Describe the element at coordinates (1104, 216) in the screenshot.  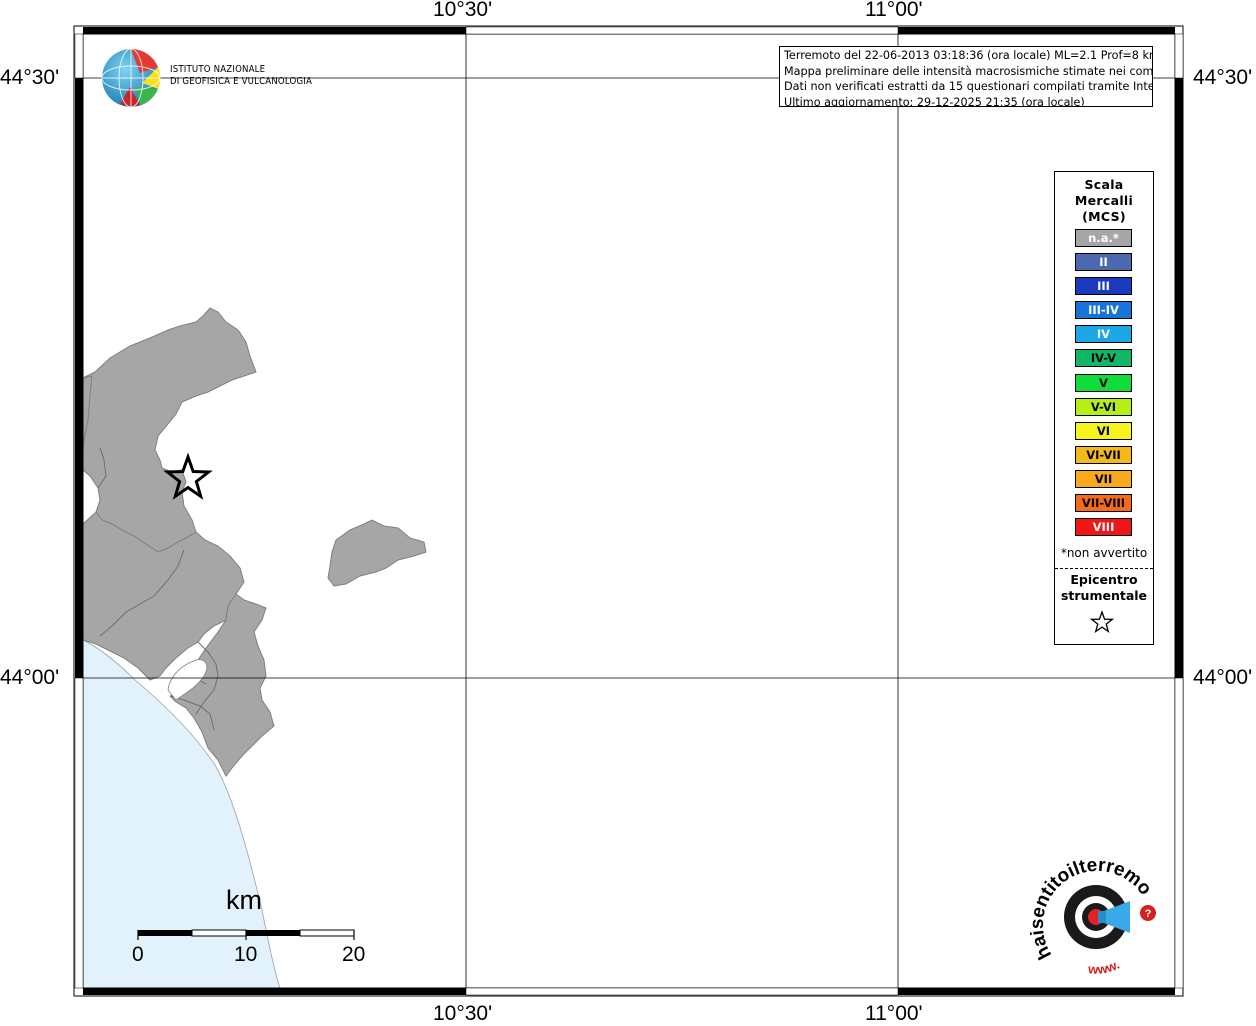
I see `legend-title-line3: (MCS)` at that location.